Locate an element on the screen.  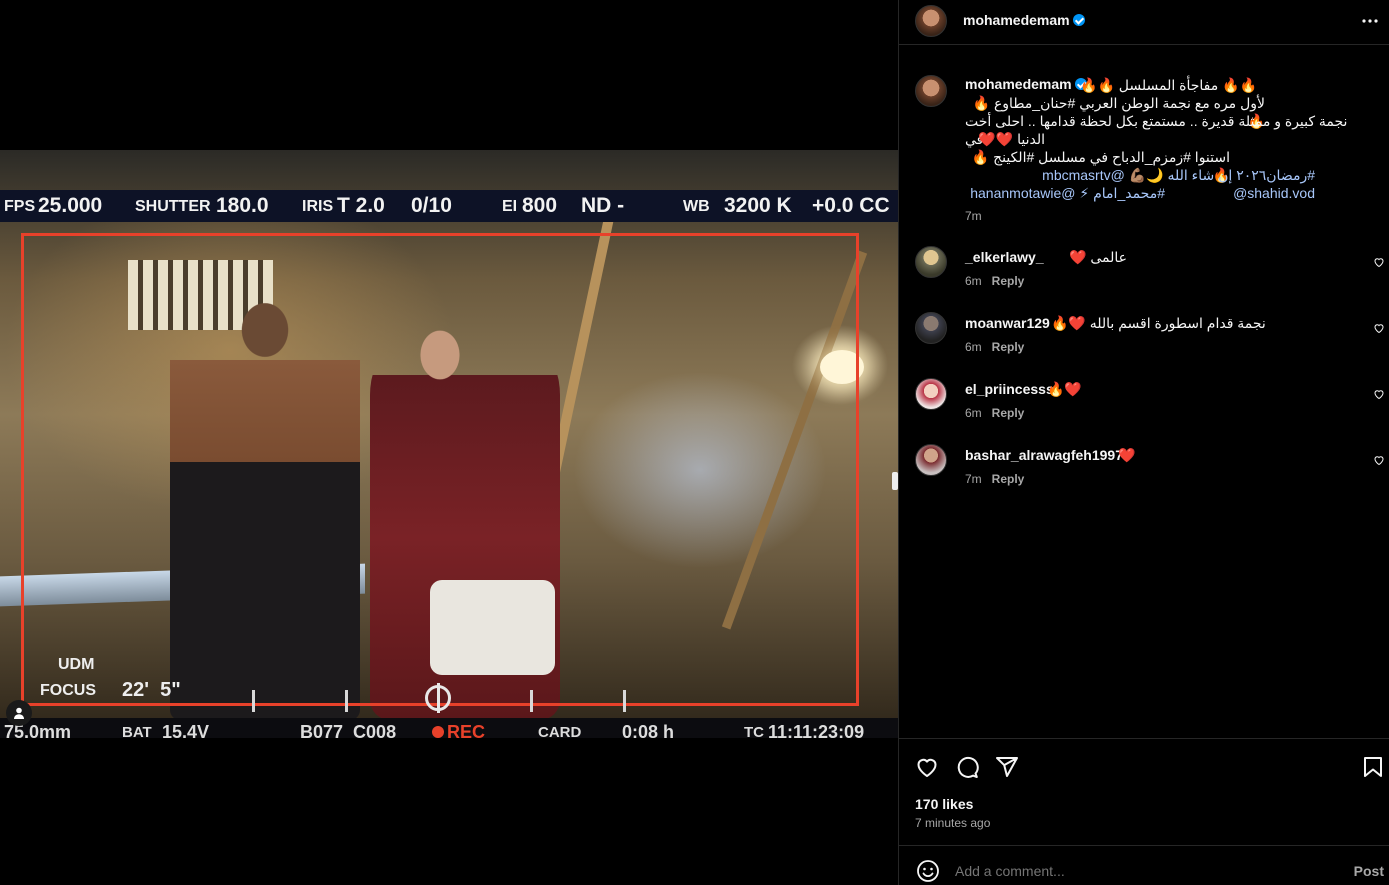
caption-line: 🔥🔥 مفاجأة المسلسل 🔥🔥 is located at coordinates (1168, 85).